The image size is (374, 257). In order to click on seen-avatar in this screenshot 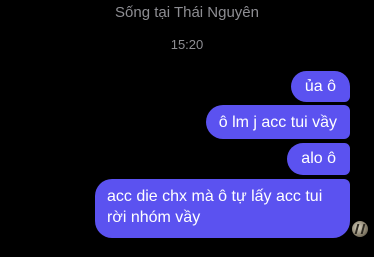, I will do `click(360, 229)`.